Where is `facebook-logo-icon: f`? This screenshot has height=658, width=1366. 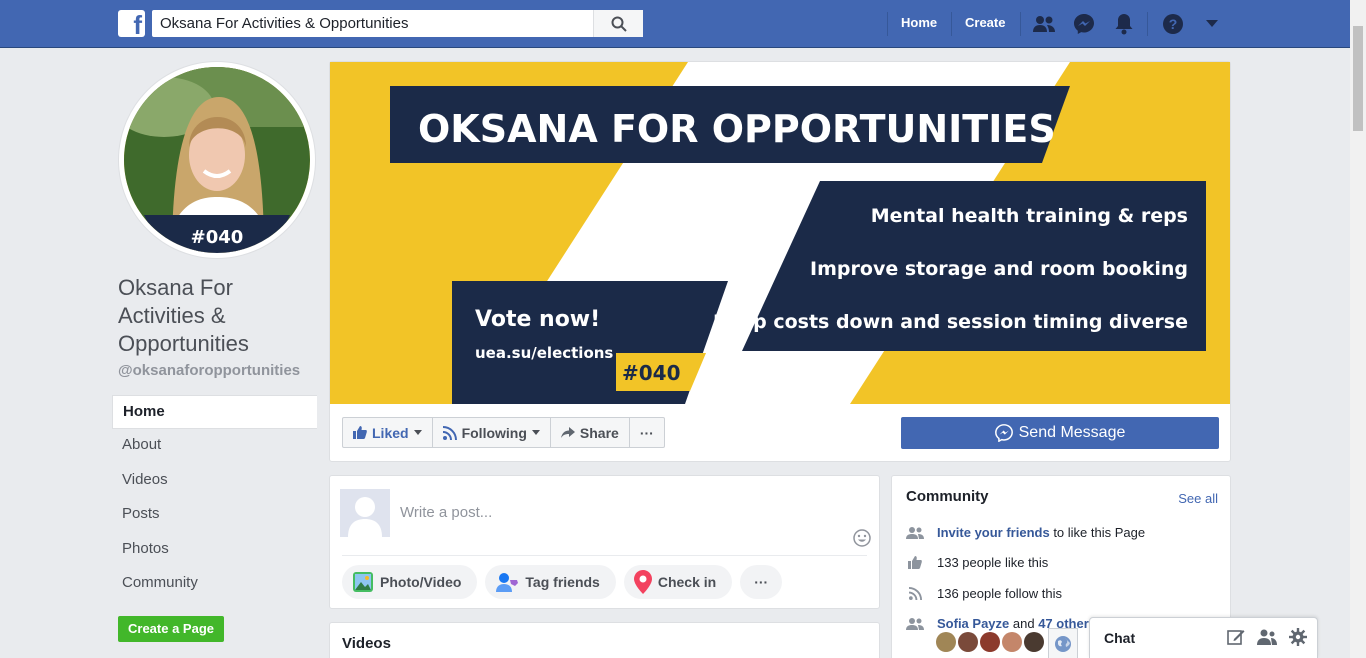
facebook-logo-icon: f is located at coordinates (131, 23).